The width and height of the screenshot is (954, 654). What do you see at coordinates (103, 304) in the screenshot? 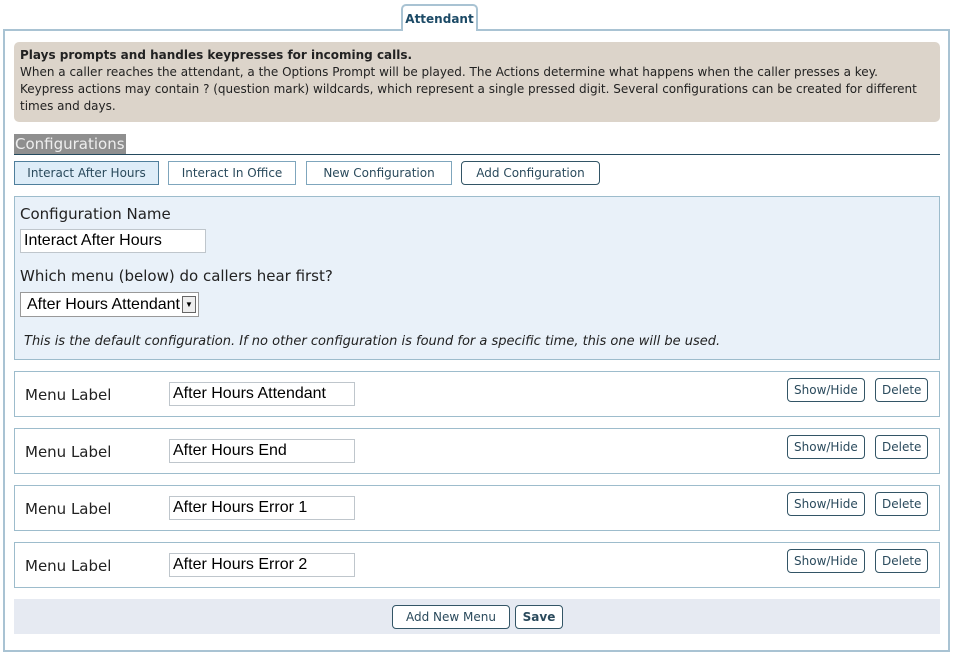
I see `first-menu-value: After Hours Attendant` at bounding box center [103, 304].